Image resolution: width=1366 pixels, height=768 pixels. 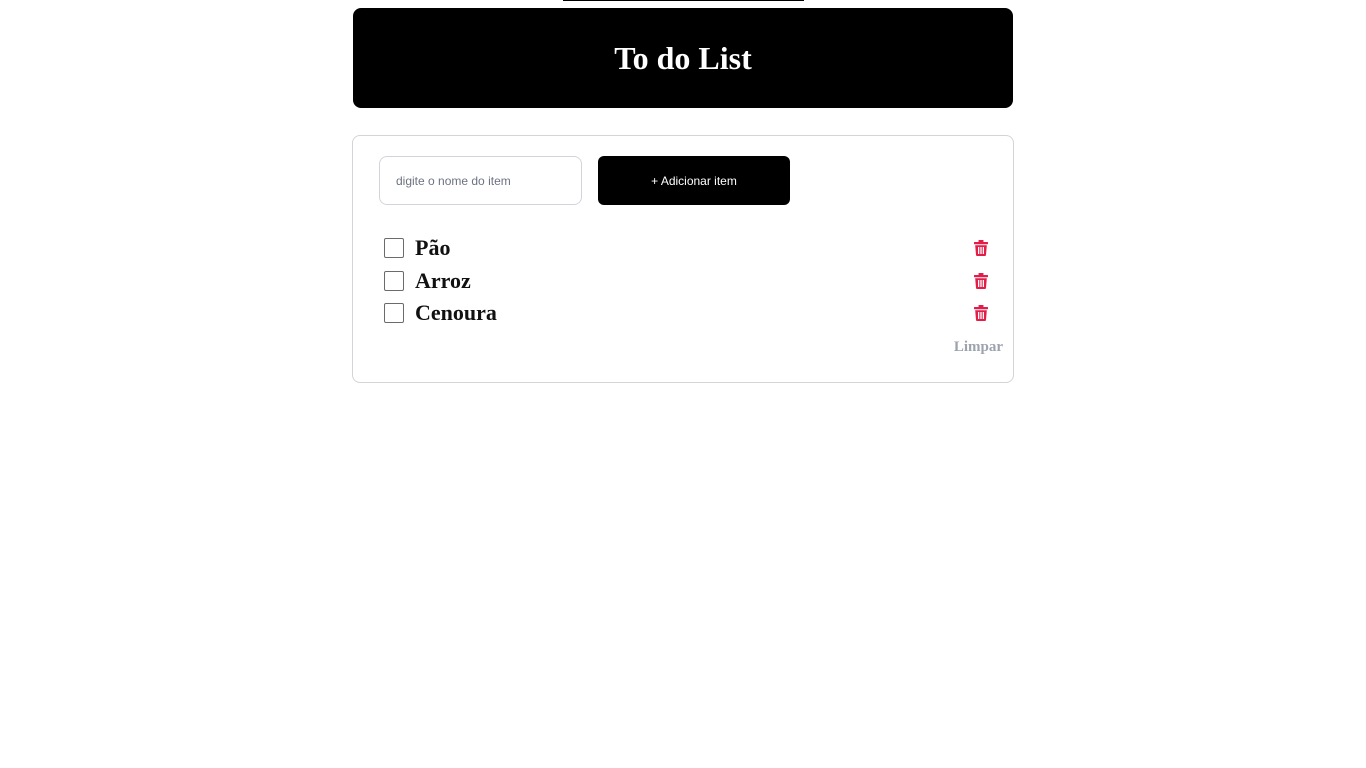 What do you see at coordinates (683, 0) in the screenshot?
I see `top-divider` at bounding box center [683, 0].